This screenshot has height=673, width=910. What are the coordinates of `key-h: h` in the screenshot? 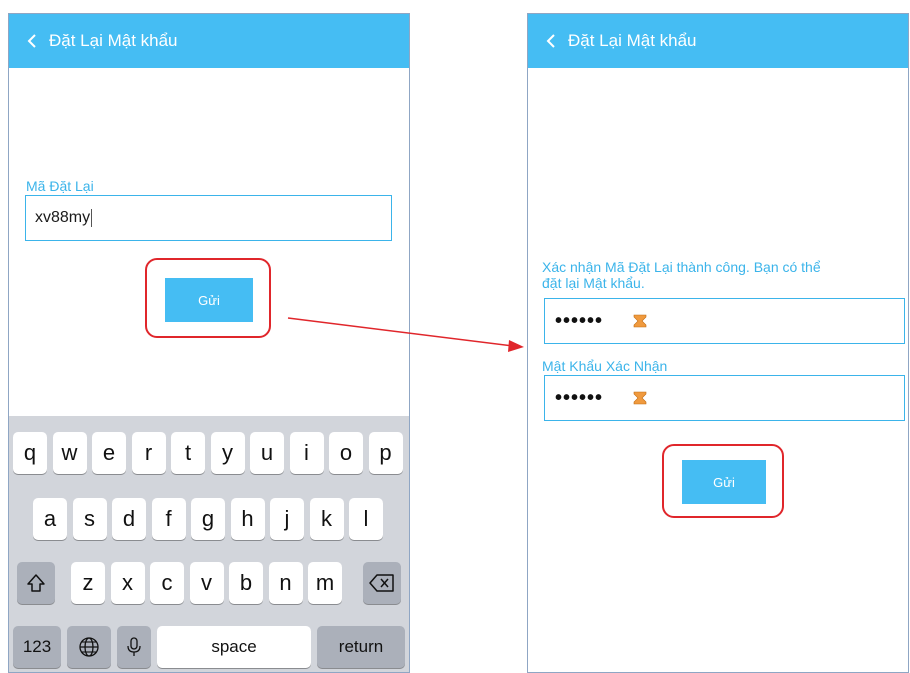 It's located at (247, 519).